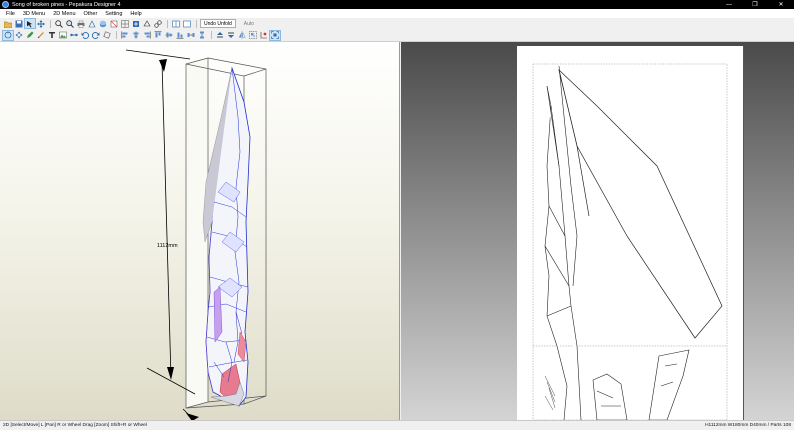 Image resolution: width=794 pixels, height=430 pixels. What do you see at coordinates (64, 14) in the screenshot?
I see `menu-2d: 2D Menu` at bounding box center [64, 14].